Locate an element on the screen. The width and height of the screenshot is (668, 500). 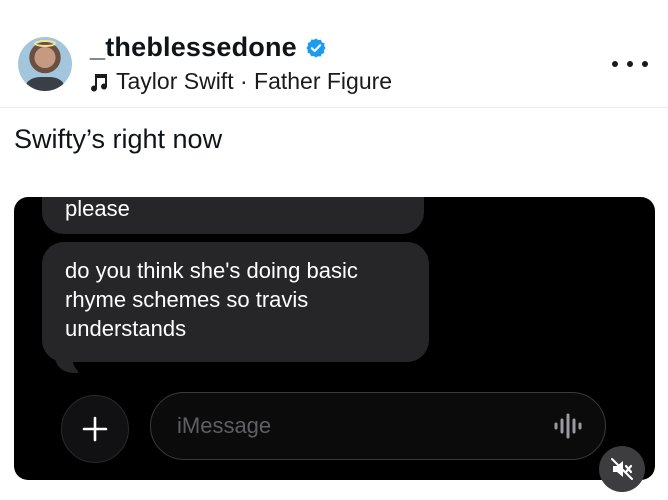
music-label: Taylor Swift · Father Figure is located at coordinates (254, 81).